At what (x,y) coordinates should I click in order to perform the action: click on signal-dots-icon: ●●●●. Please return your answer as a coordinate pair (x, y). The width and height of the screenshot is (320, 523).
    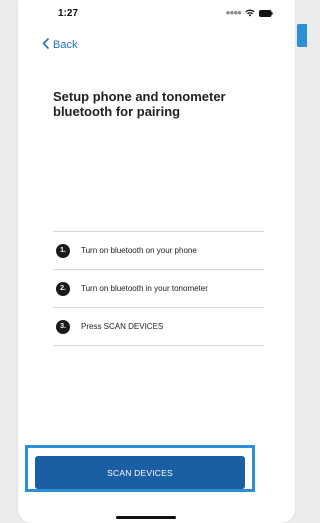
    Looking at the image, I should click on (233, 12).